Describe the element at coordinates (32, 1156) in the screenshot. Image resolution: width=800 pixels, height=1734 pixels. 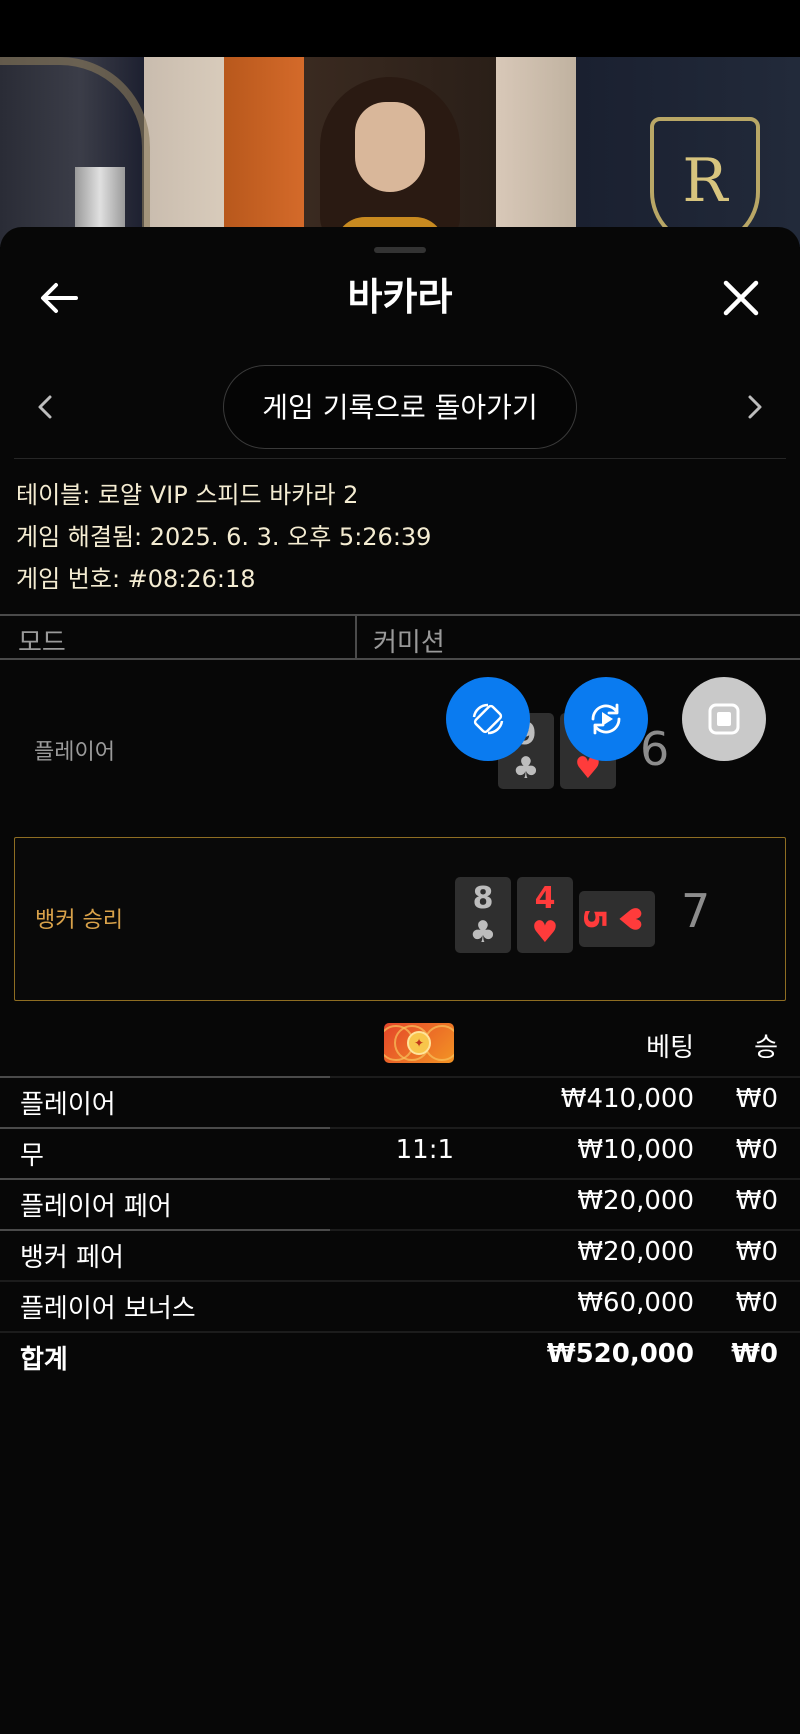
I see `bet-name: 무` at that location.